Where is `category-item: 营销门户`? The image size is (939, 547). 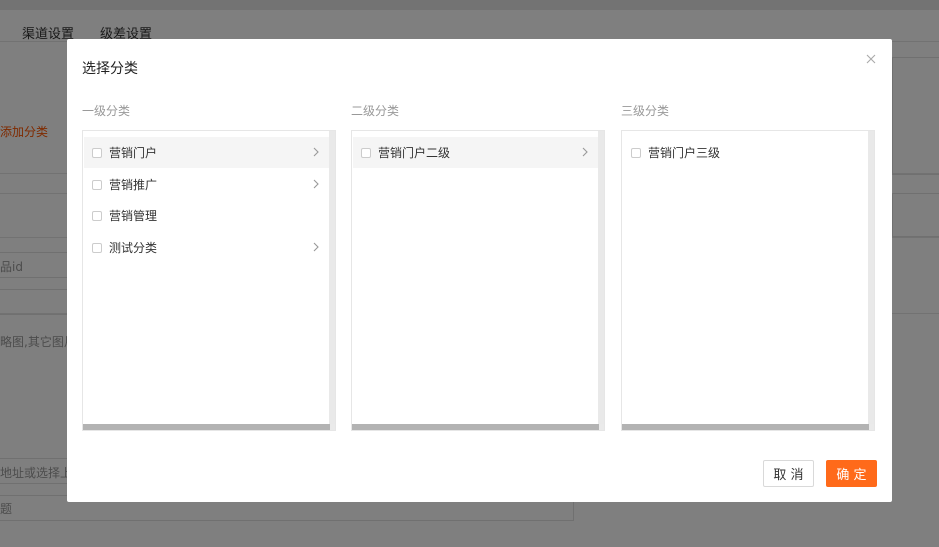 category-item: 营销门户 is located at coordinates (207, 152).